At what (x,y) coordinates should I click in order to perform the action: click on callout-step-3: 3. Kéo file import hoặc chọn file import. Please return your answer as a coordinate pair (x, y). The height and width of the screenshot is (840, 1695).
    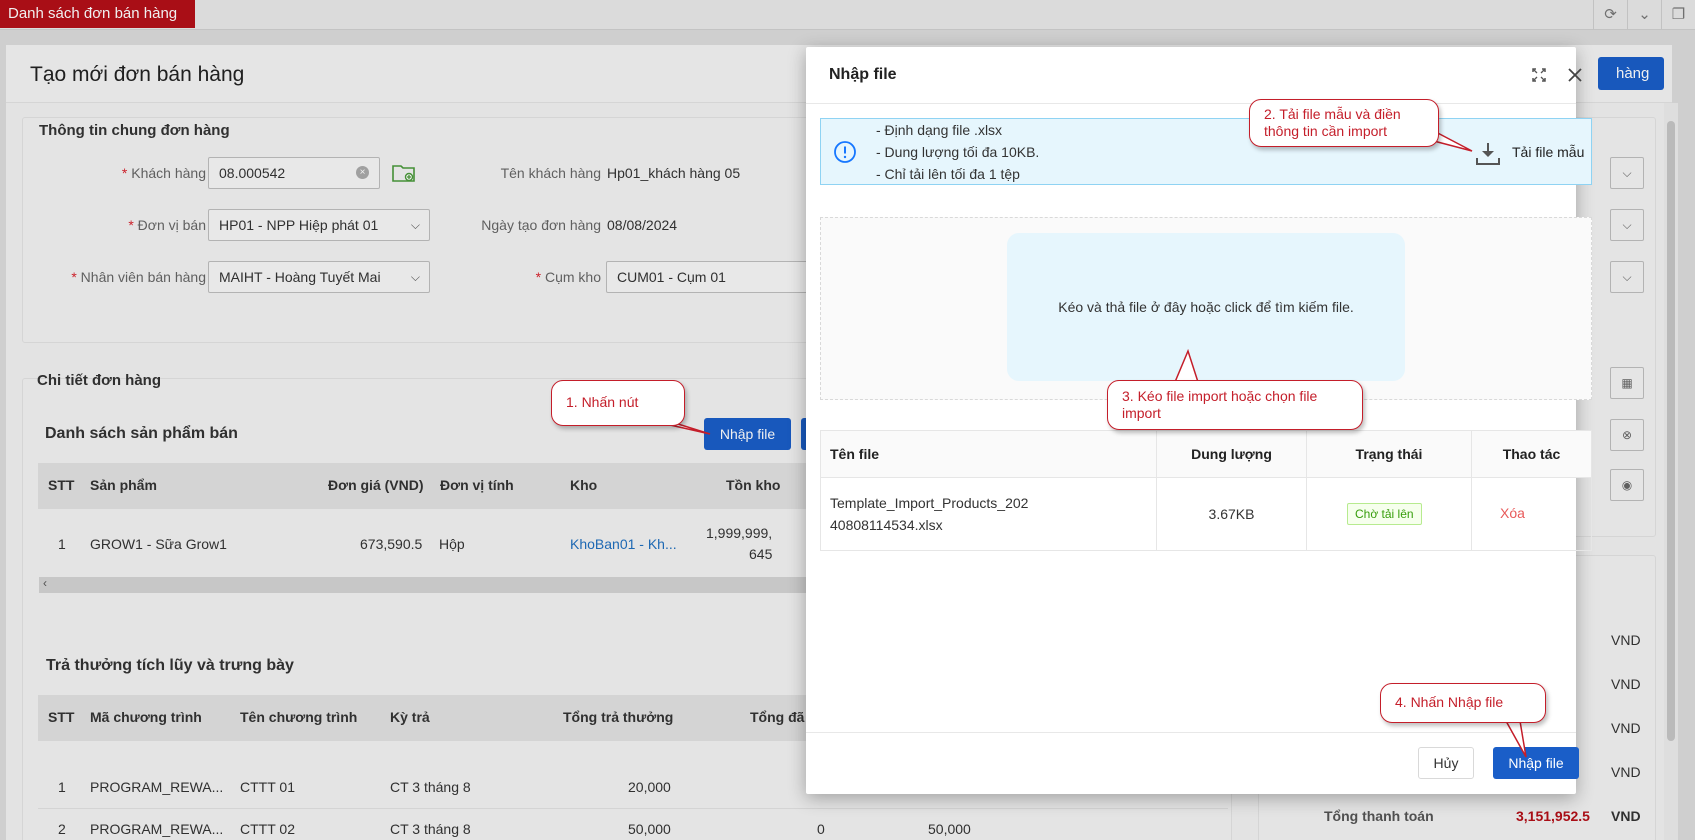
    Looking at the image, I should click on (1235, 405).